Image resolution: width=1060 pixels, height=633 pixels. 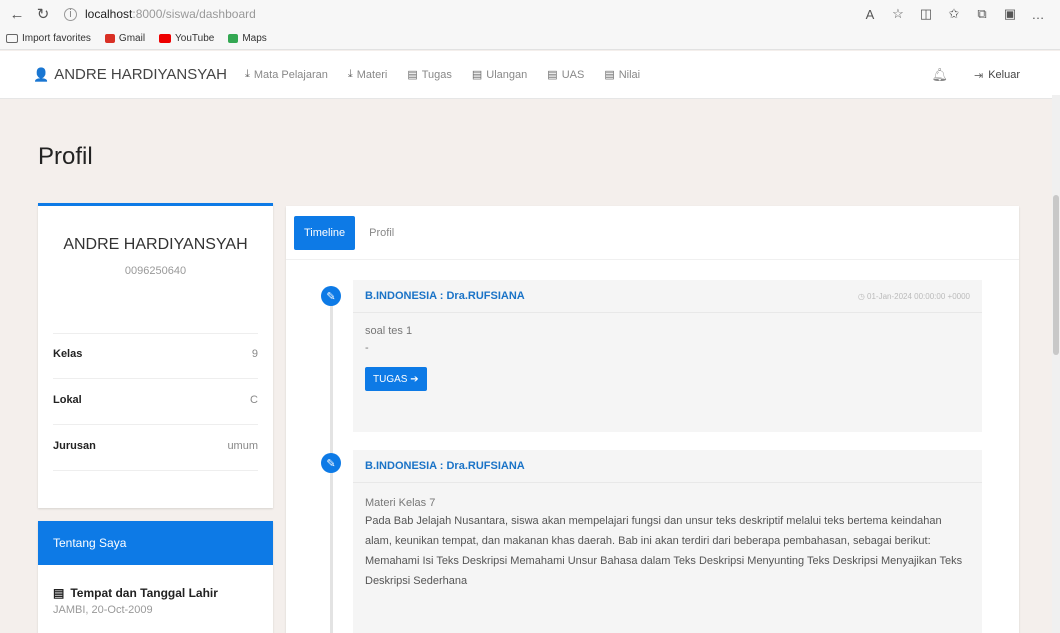 I want to click on timeline-header: B.INDONESIA : Dra.RUFSIANA, so click(x=667, y=466).